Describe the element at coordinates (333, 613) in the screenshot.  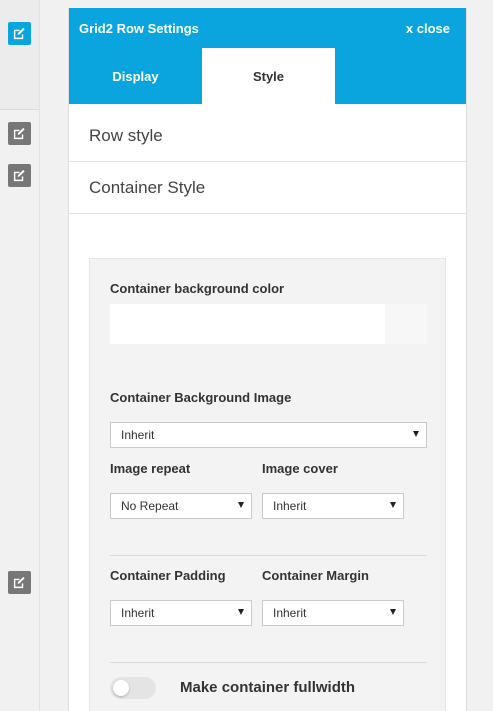
I see `margin-select: Inherit` at that location.